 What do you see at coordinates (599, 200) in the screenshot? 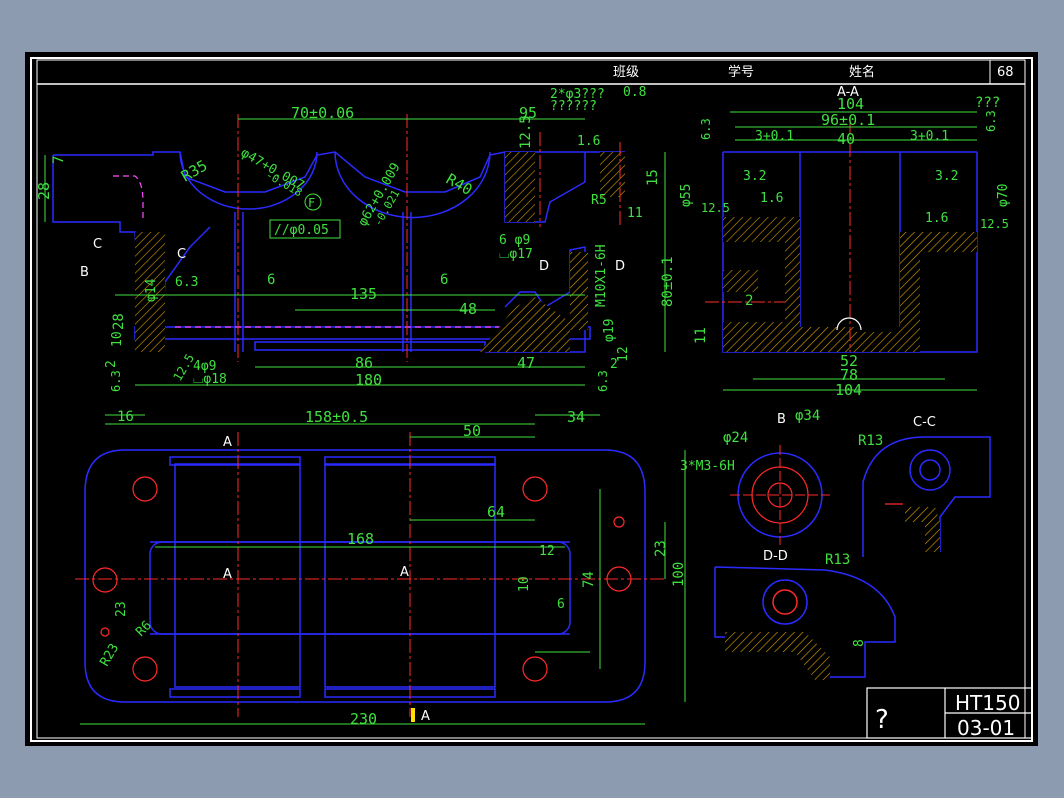
I see `dim-r5: R5` at bounding box center [599, 200].